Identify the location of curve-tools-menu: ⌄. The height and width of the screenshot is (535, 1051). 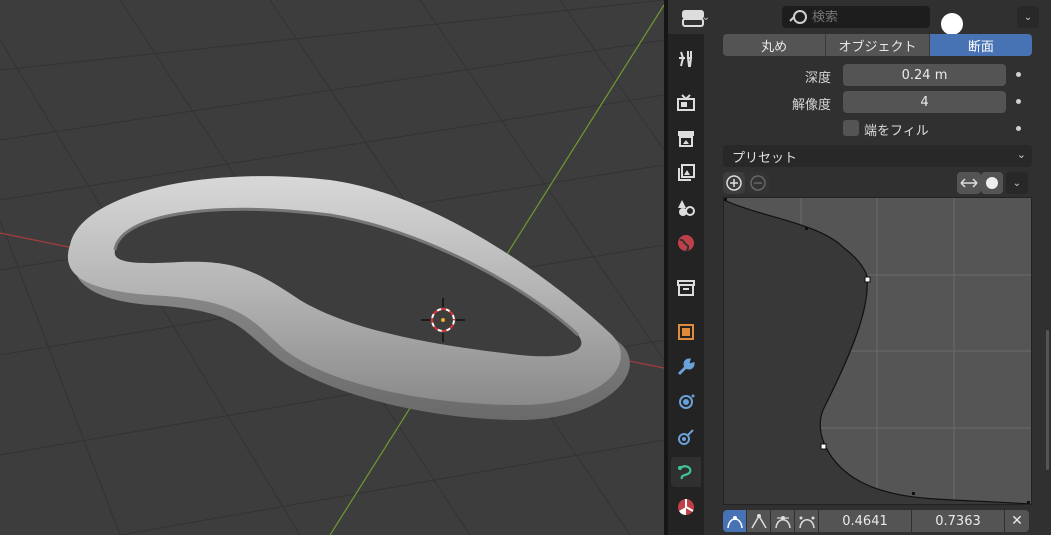
(1017, 183).